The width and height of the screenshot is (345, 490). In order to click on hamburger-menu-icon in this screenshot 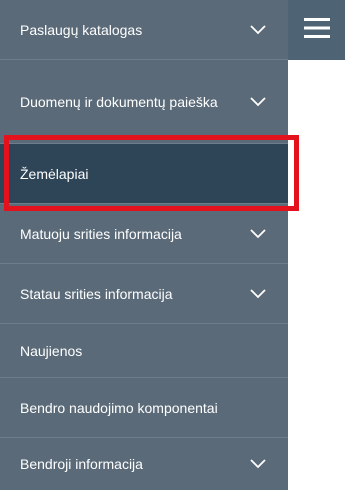, I will do `click(316, 30)`.